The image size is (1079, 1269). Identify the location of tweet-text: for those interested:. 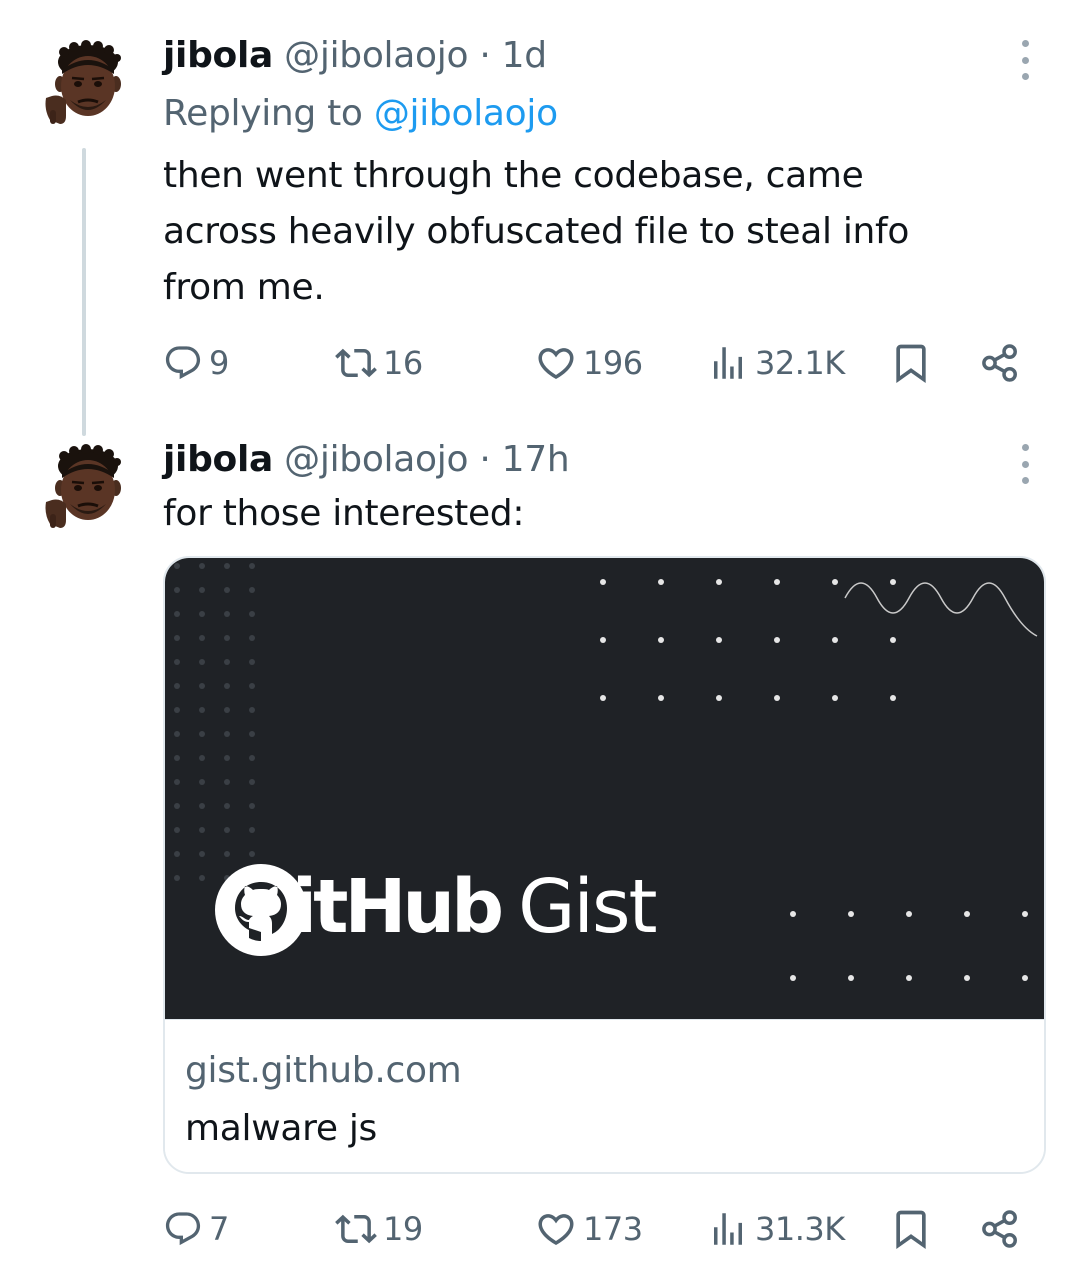
(344, 513).